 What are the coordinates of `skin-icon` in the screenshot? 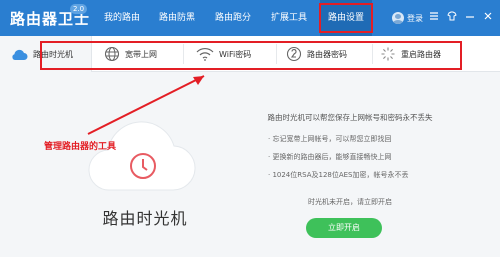 It's located at (452, 17).